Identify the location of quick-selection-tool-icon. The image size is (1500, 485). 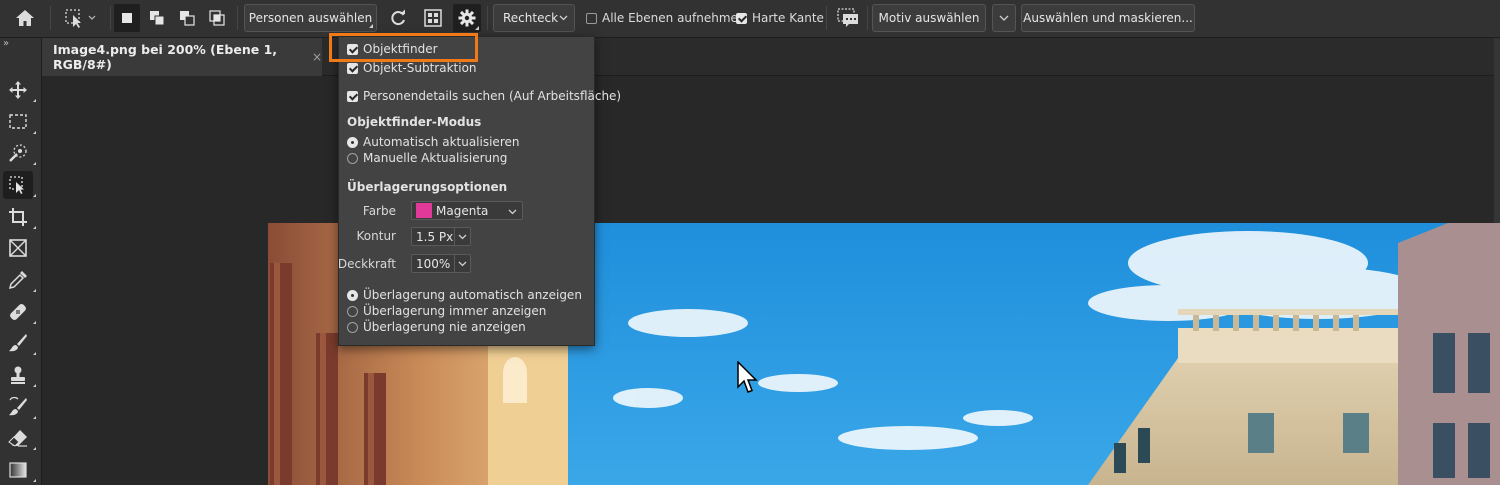
(19, 153).